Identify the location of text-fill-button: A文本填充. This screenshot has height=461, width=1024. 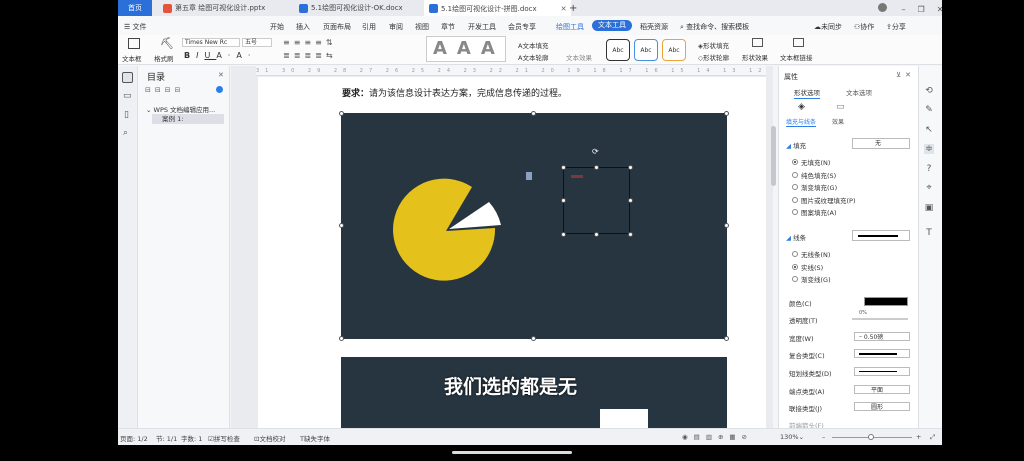
(533, 45).